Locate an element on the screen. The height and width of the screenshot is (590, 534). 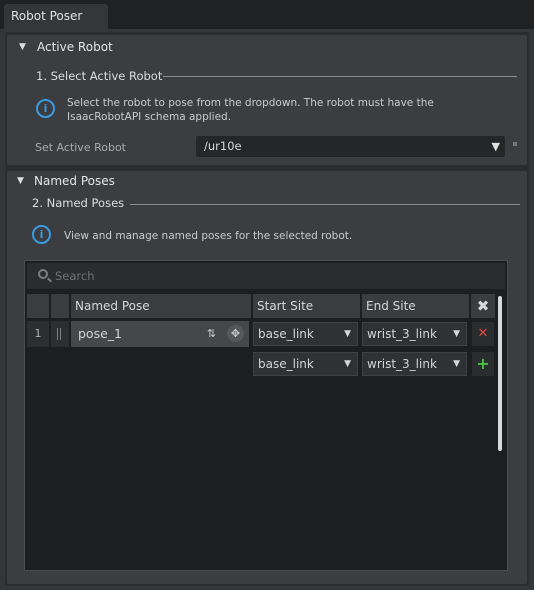
active-robot-title: Active Robot is located at coordinates (75, 47).